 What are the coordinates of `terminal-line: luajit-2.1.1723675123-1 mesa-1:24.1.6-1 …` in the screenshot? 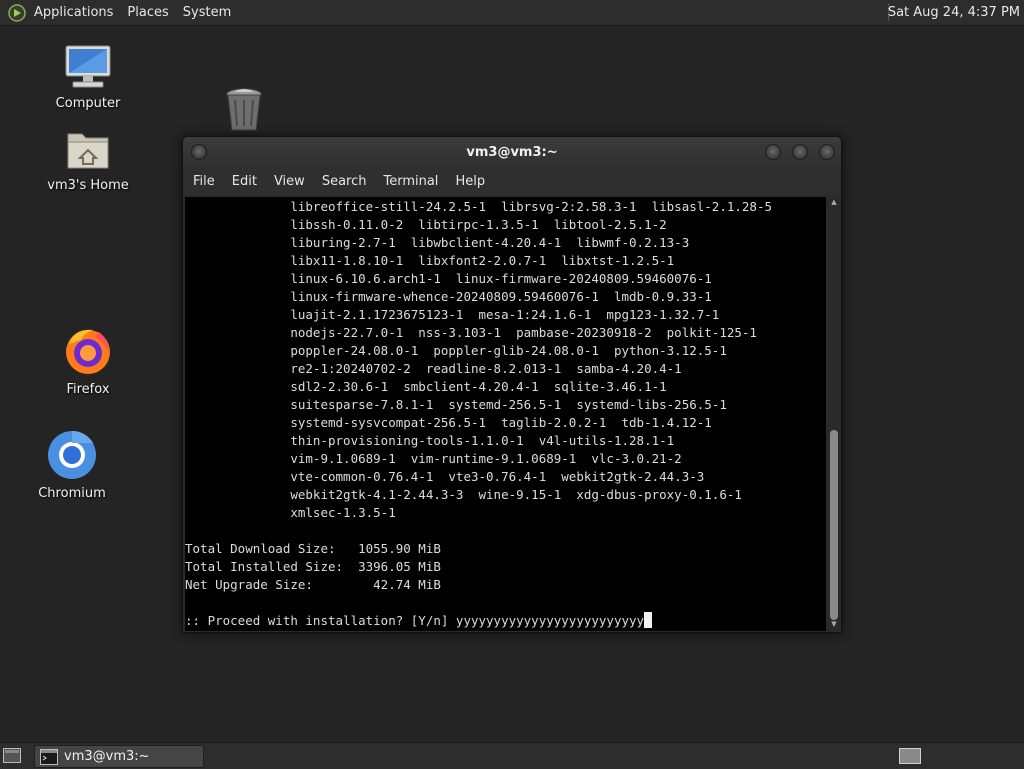 It's located at (452, 314).